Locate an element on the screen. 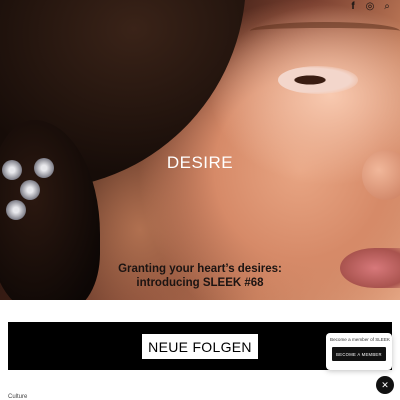 The image size is (400, 400). become-member-button: BECOME A MEMBER is located at coordinates (359, 354).